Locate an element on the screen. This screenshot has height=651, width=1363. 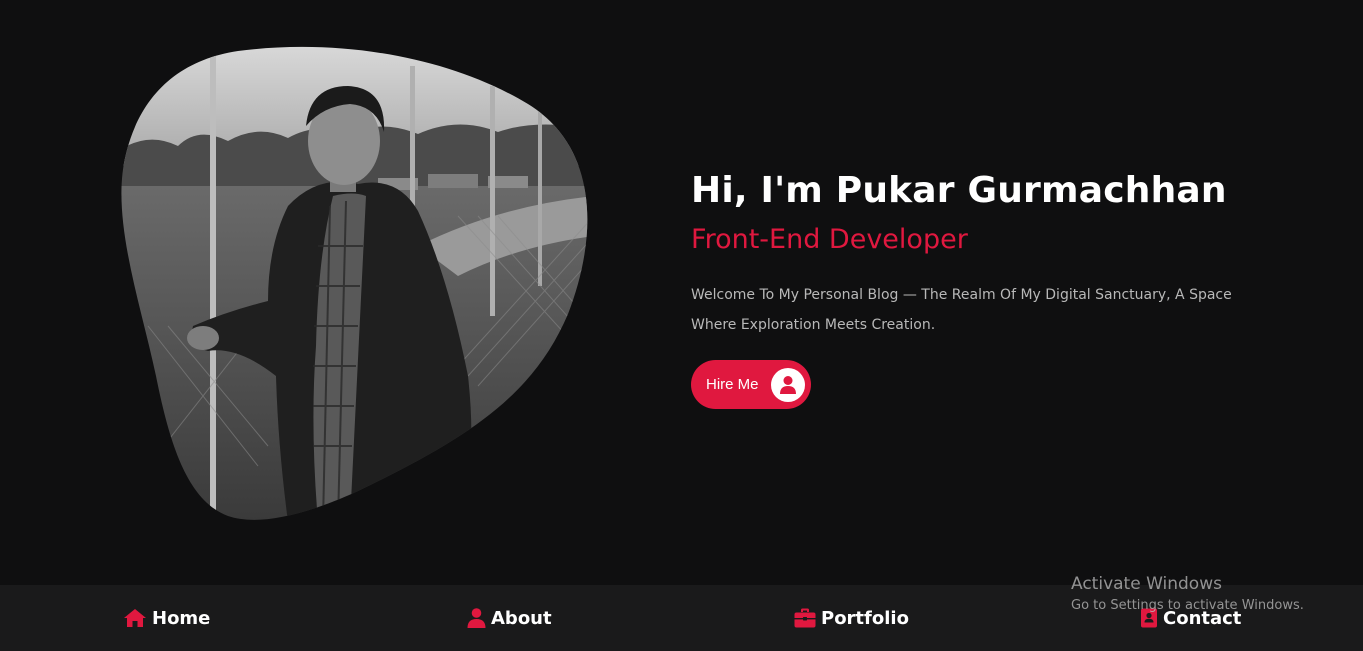
bottom-nav: Home About Portfolio Contact is located at coordinates (681, 618).